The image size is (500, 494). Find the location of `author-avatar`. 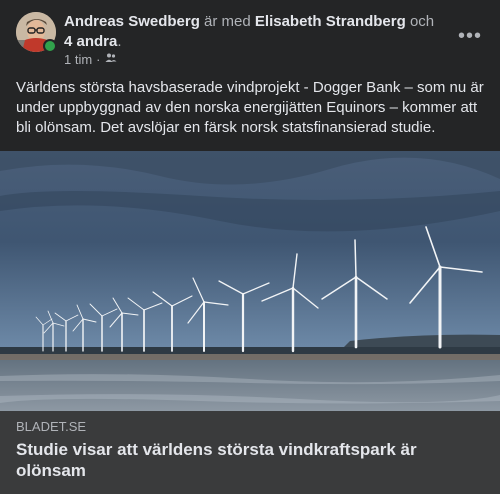

author-avatar is located at coordinates (36, 32).